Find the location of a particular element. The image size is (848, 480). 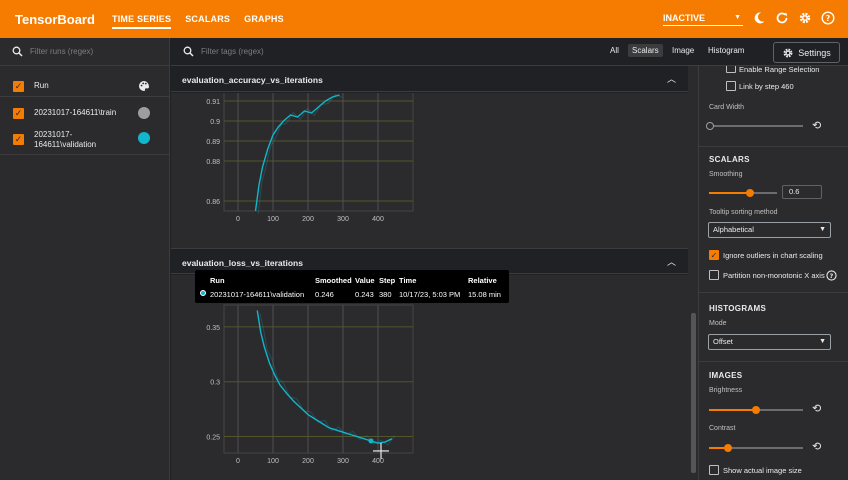

series-line is located at coordinates (297, 153).